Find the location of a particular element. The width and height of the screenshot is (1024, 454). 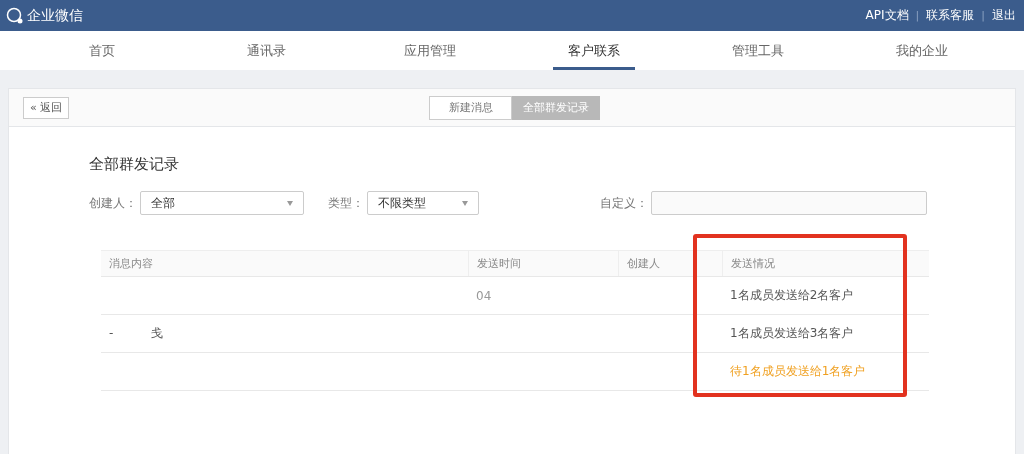

custom-field is located at coordinates (789, 203).